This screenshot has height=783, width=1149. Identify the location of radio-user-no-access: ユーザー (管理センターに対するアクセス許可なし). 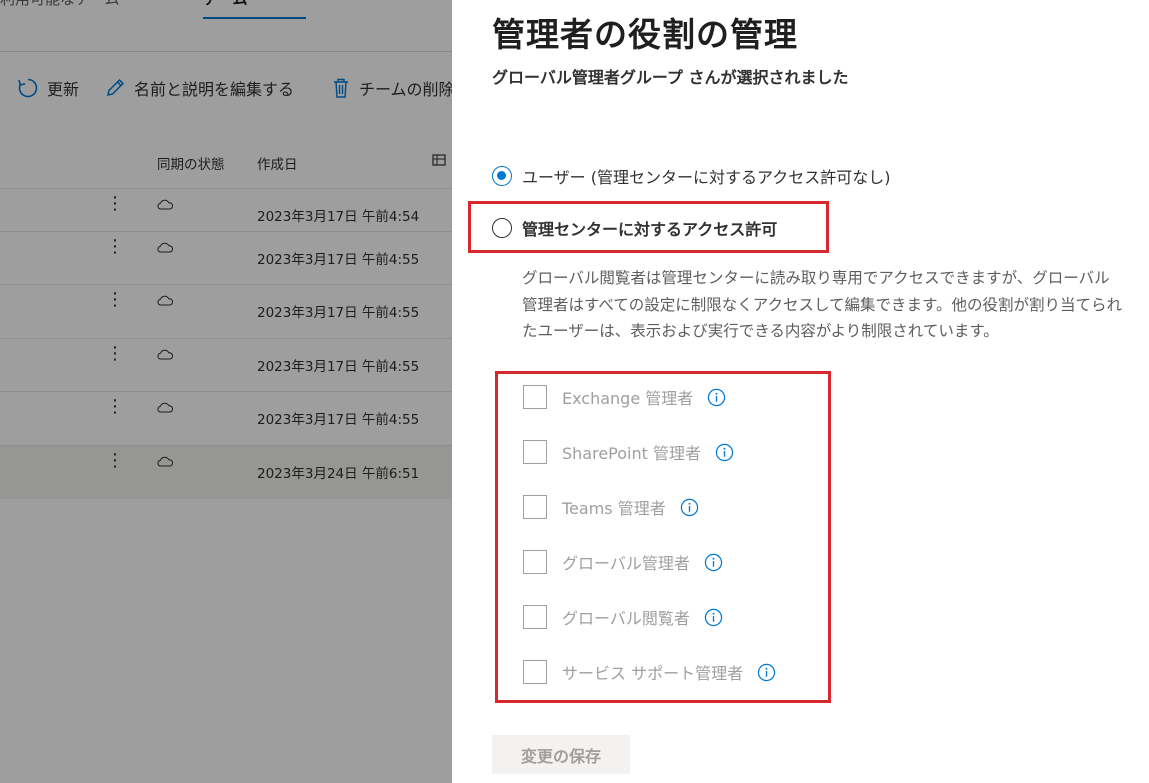
(691, 176).